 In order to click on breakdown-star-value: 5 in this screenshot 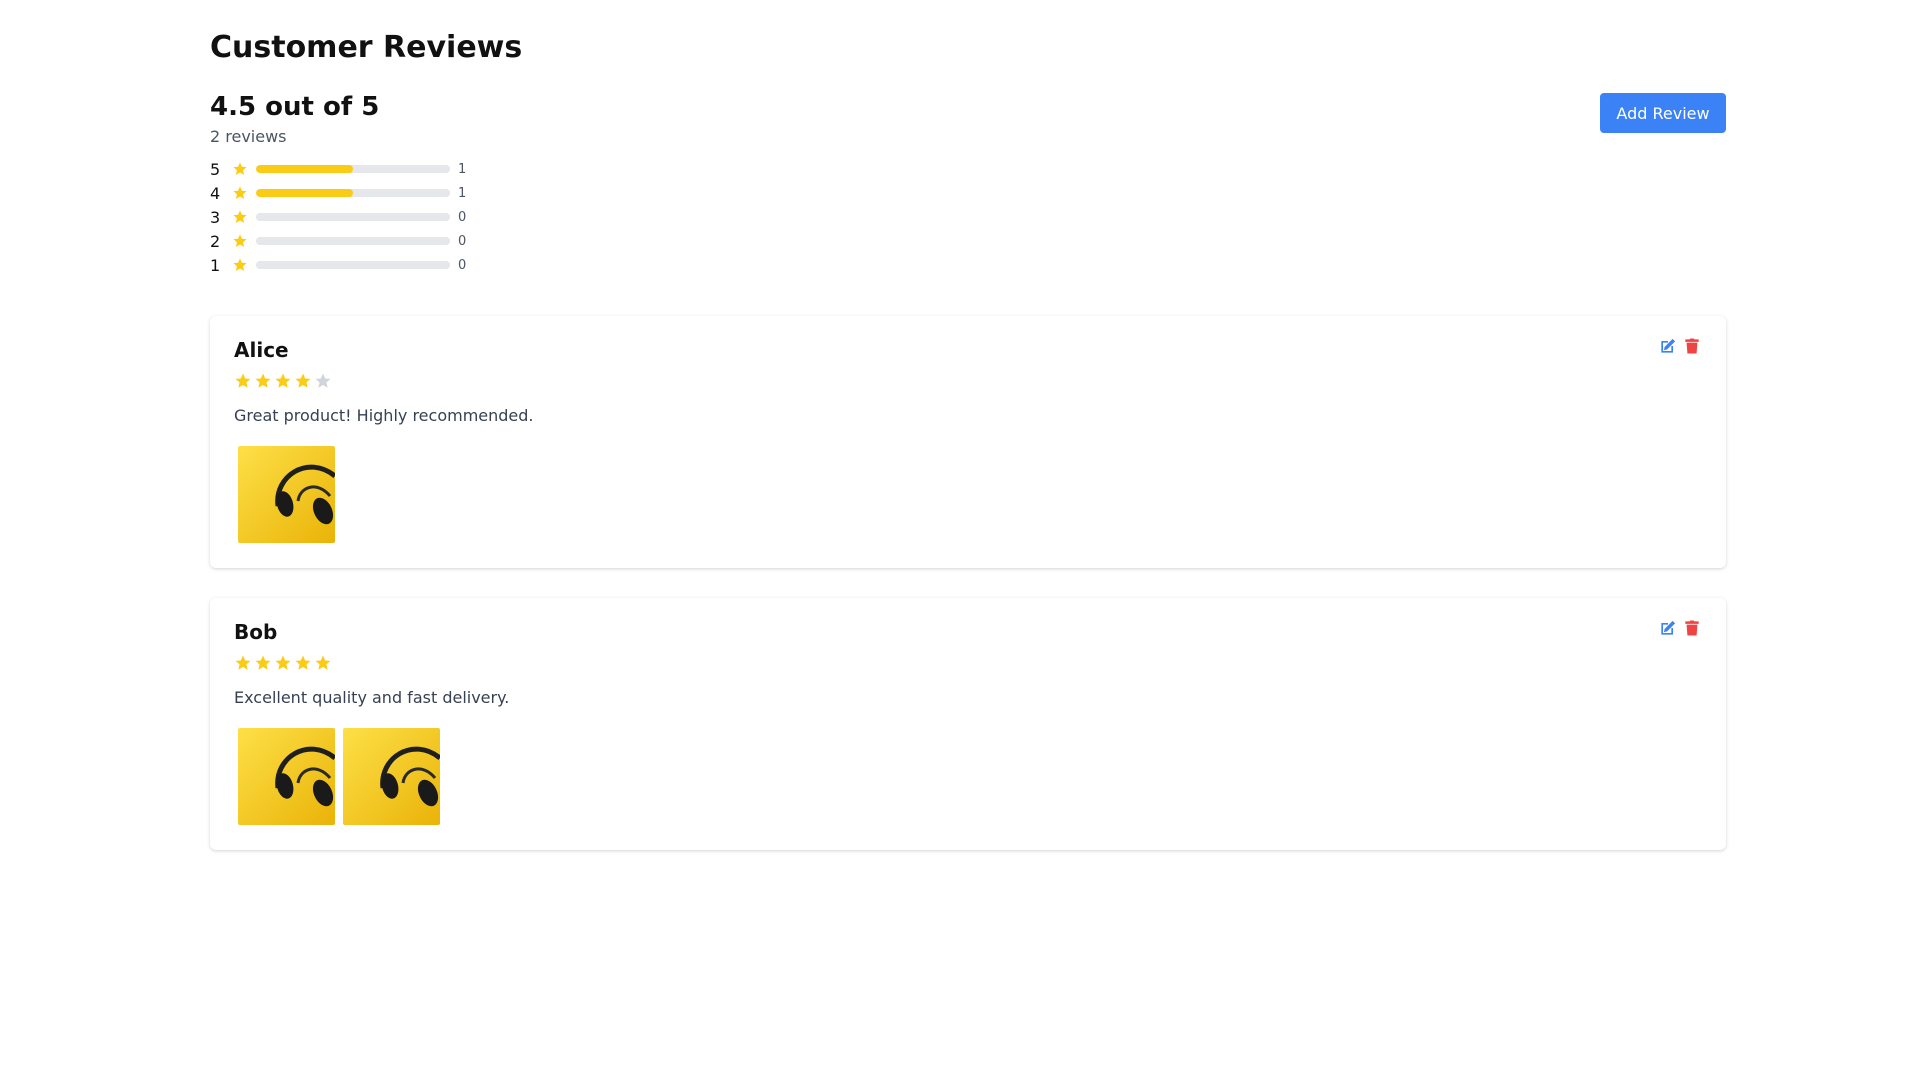, I will do `click(215, 169)`.